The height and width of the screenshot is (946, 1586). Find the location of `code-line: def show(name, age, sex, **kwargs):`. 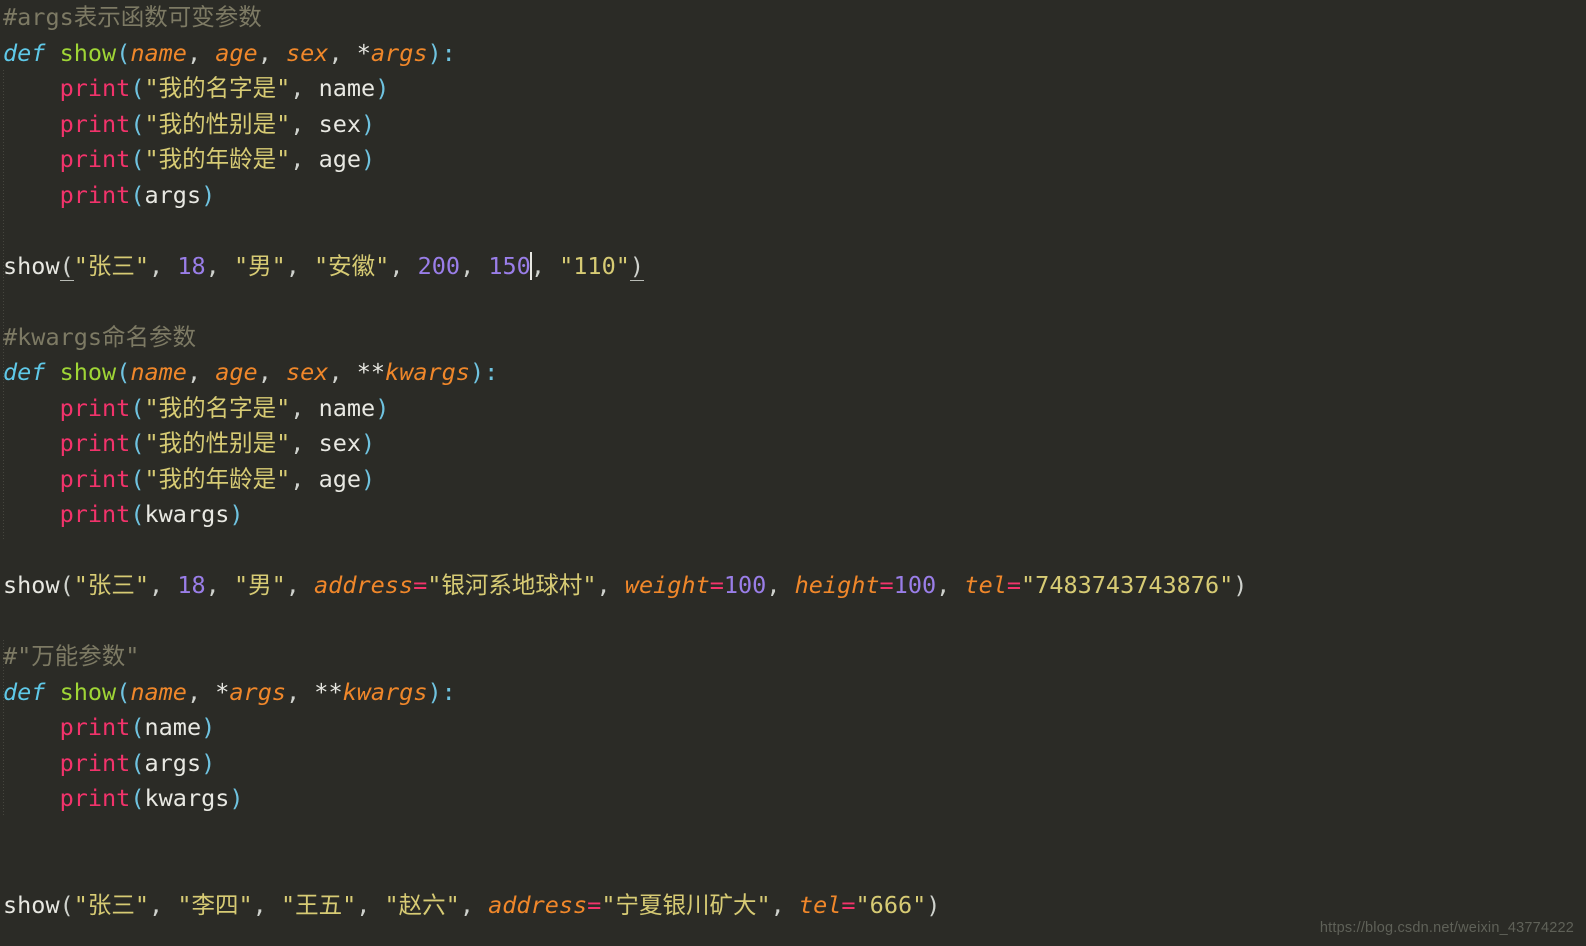

code-line: def show(name, age, sex, **kwargs): is located at coordinates (794, 373).